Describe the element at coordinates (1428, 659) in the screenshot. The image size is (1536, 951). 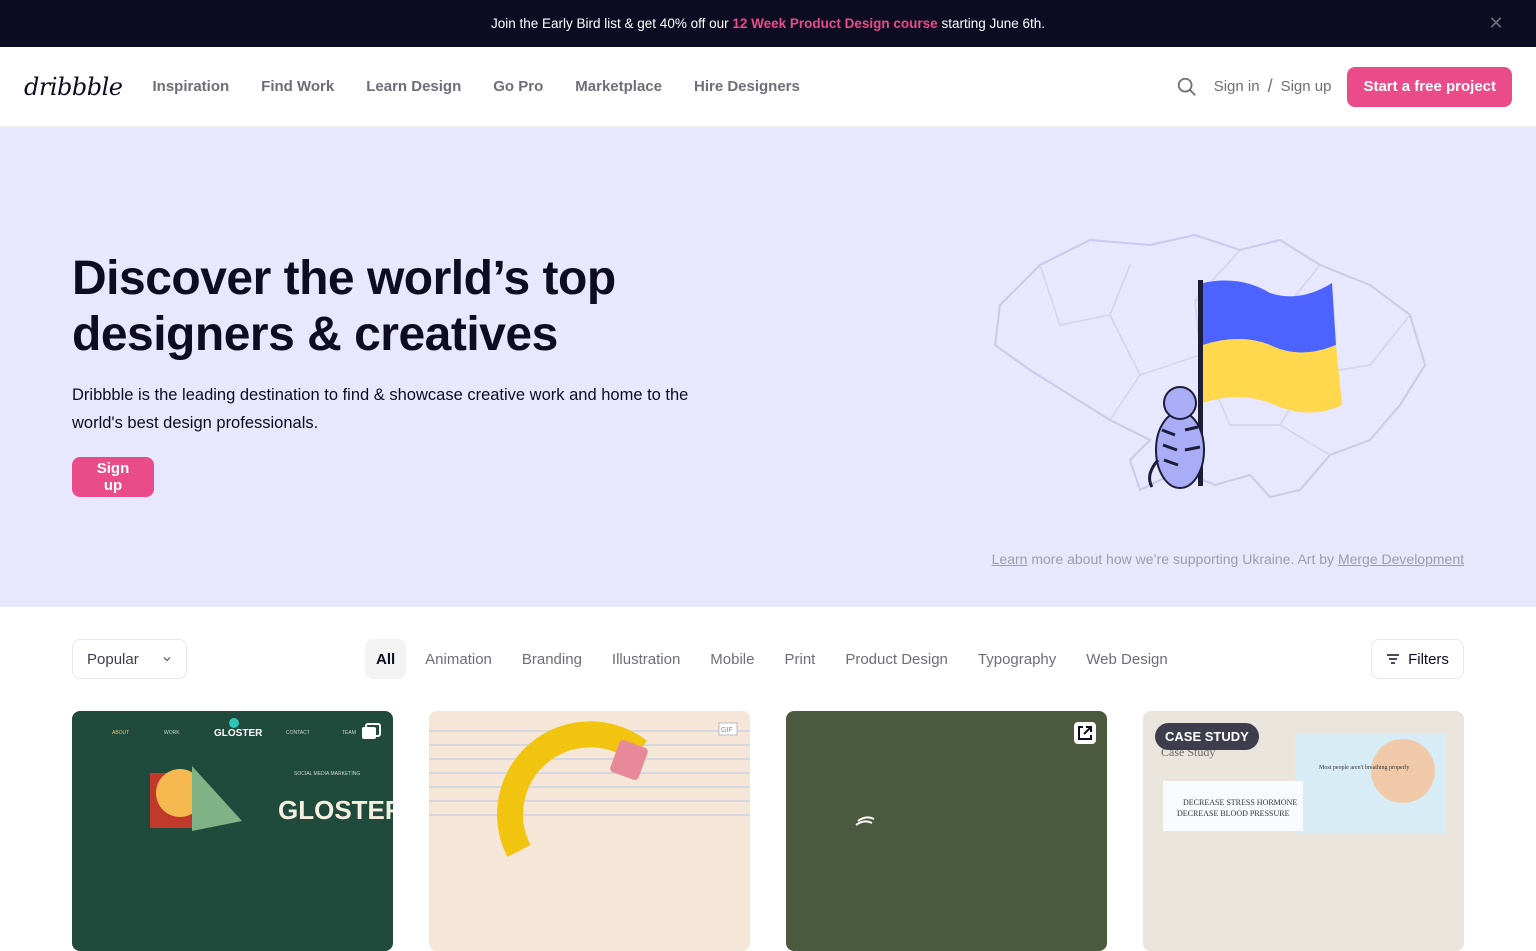
I see `filters-label: Filters` at that location.